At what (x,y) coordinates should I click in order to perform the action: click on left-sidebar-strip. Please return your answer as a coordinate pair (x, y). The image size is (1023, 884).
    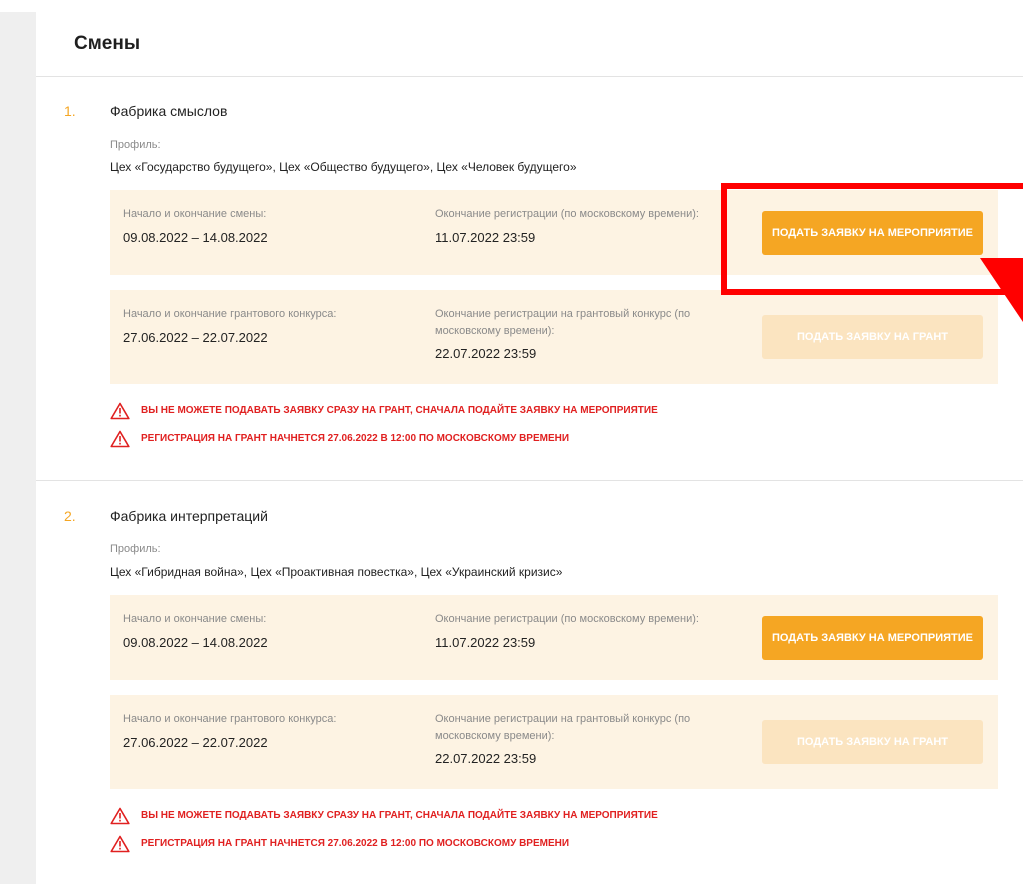
    Looking at the image, I should click on (18, 448).